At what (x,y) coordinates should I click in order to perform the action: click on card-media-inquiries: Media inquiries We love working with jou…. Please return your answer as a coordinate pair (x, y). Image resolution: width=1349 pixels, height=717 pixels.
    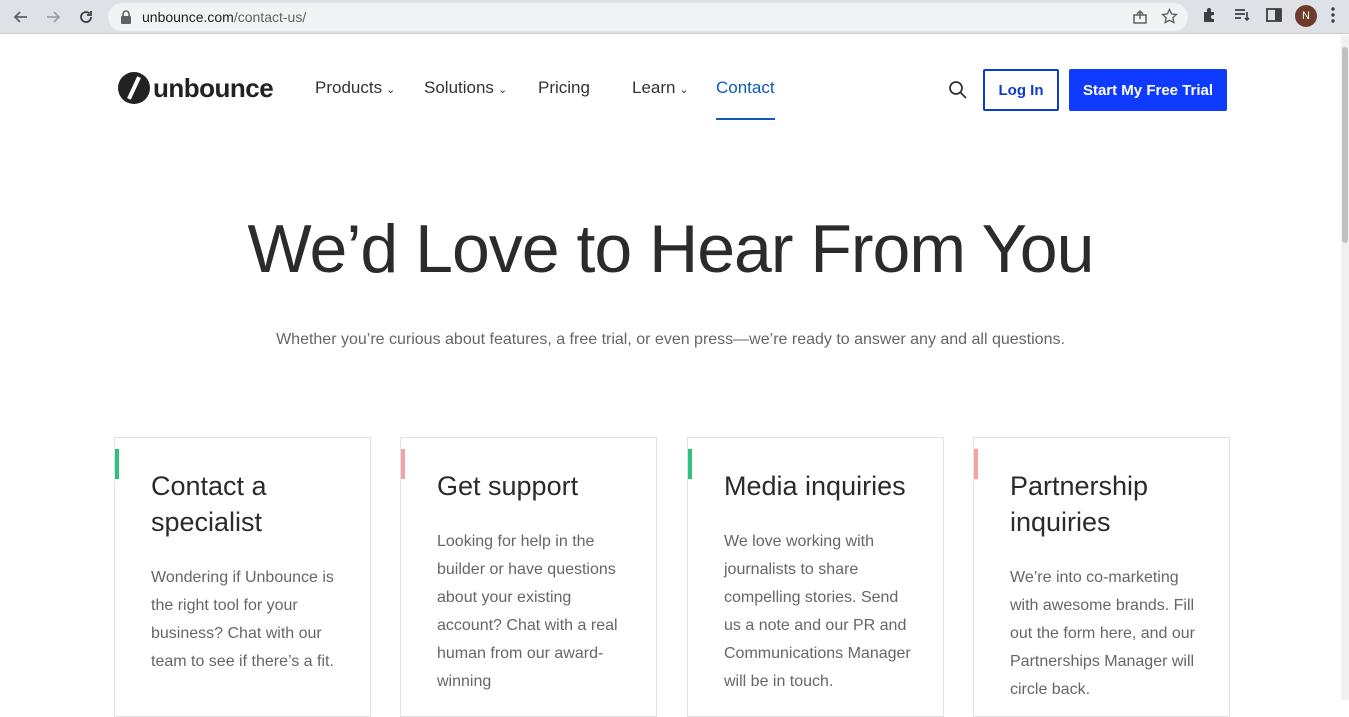
    Looking at the image, I should click on (815, 577).